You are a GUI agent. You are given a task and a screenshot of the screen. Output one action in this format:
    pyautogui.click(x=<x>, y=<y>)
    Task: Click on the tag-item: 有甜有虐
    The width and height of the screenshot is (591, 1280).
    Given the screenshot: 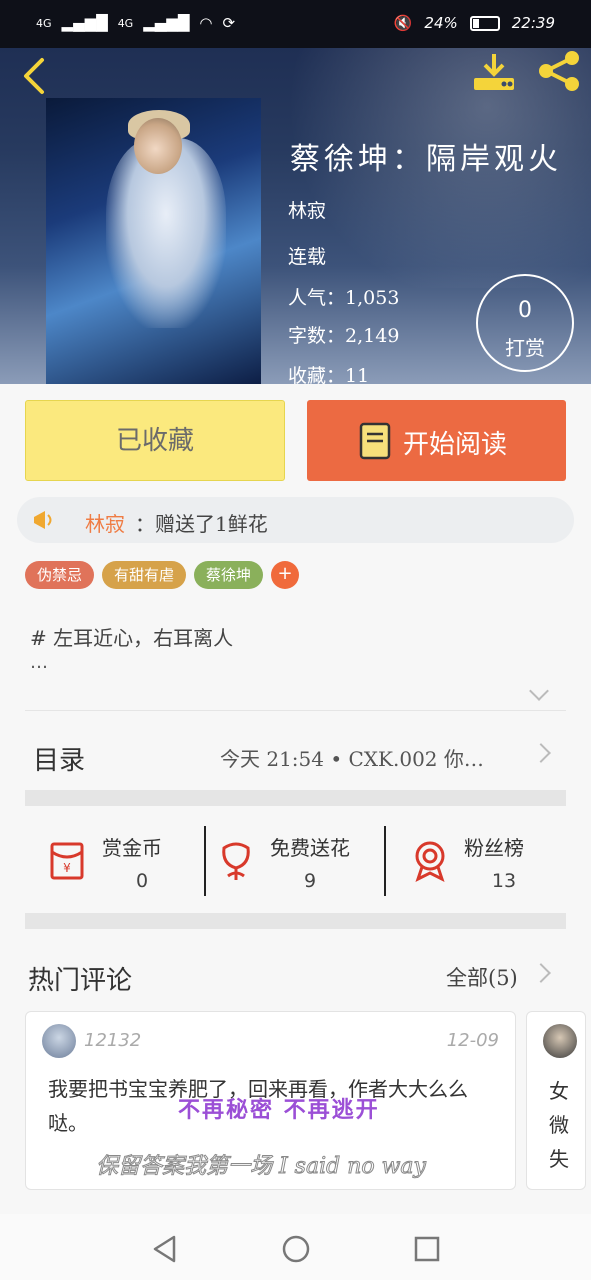 What is the action you would take?
    pyautogui.click(x=144, y=575)
    